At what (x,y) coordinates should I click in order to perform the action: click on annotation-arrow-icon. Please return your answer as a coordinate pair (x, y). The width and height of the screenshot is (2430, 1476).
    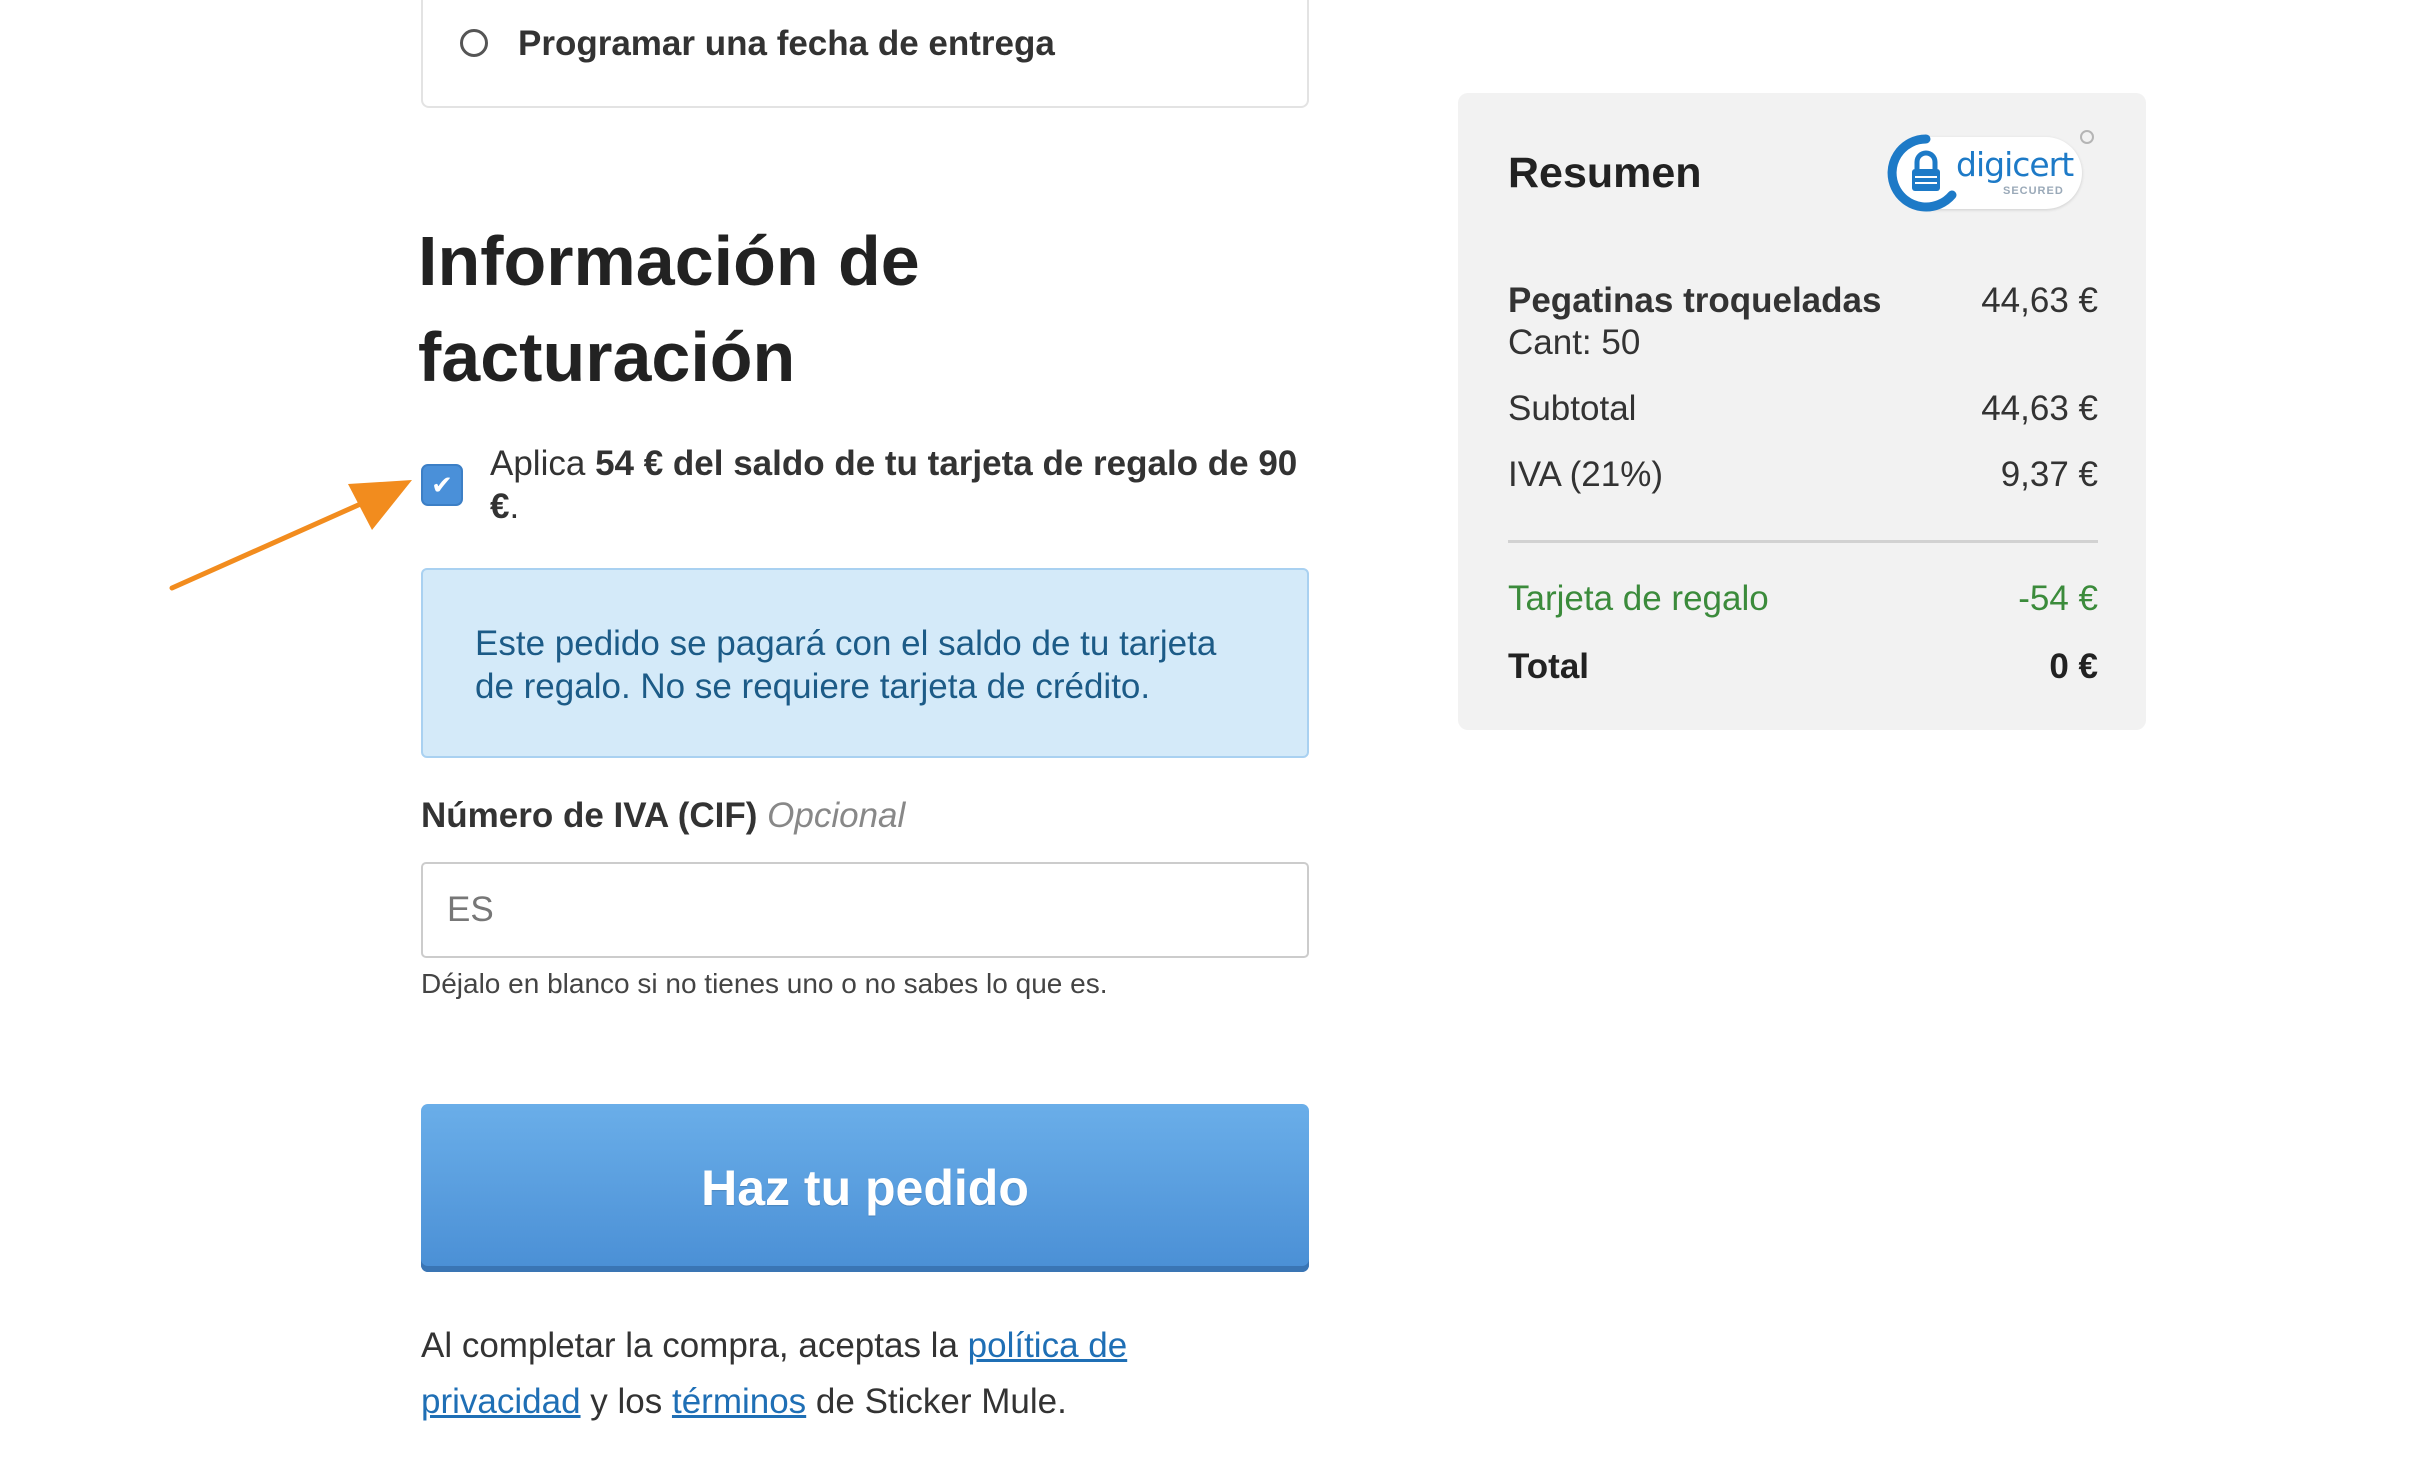
    Looking at the image, I should click on (290, 535).